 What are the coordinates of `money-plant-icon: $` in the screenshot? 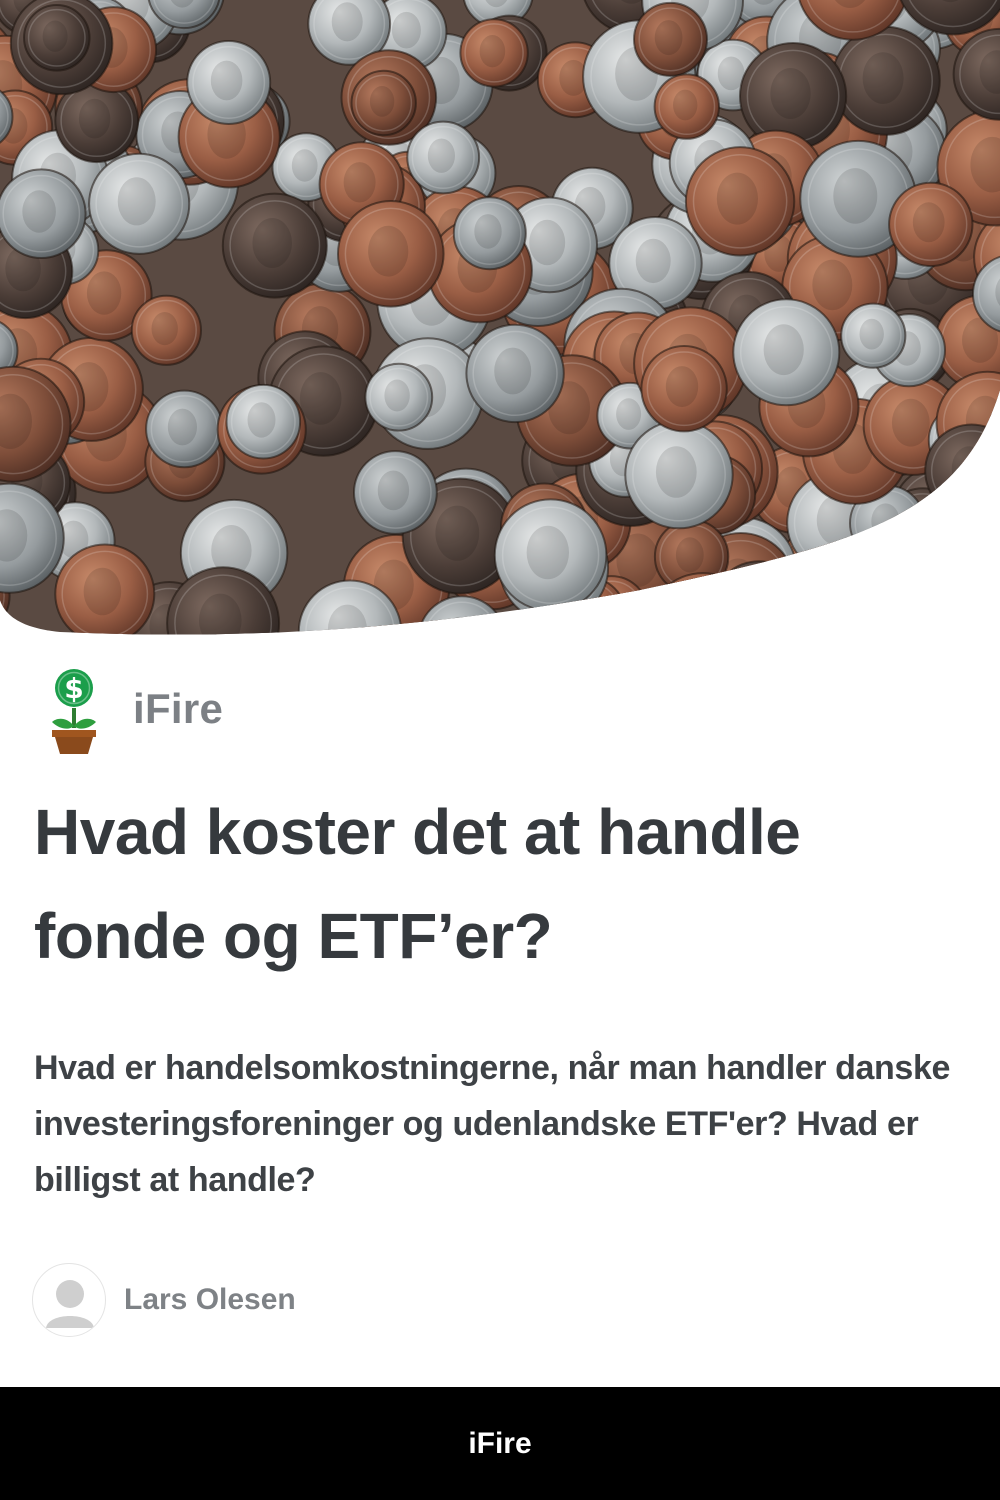 It's located at (74, 711).